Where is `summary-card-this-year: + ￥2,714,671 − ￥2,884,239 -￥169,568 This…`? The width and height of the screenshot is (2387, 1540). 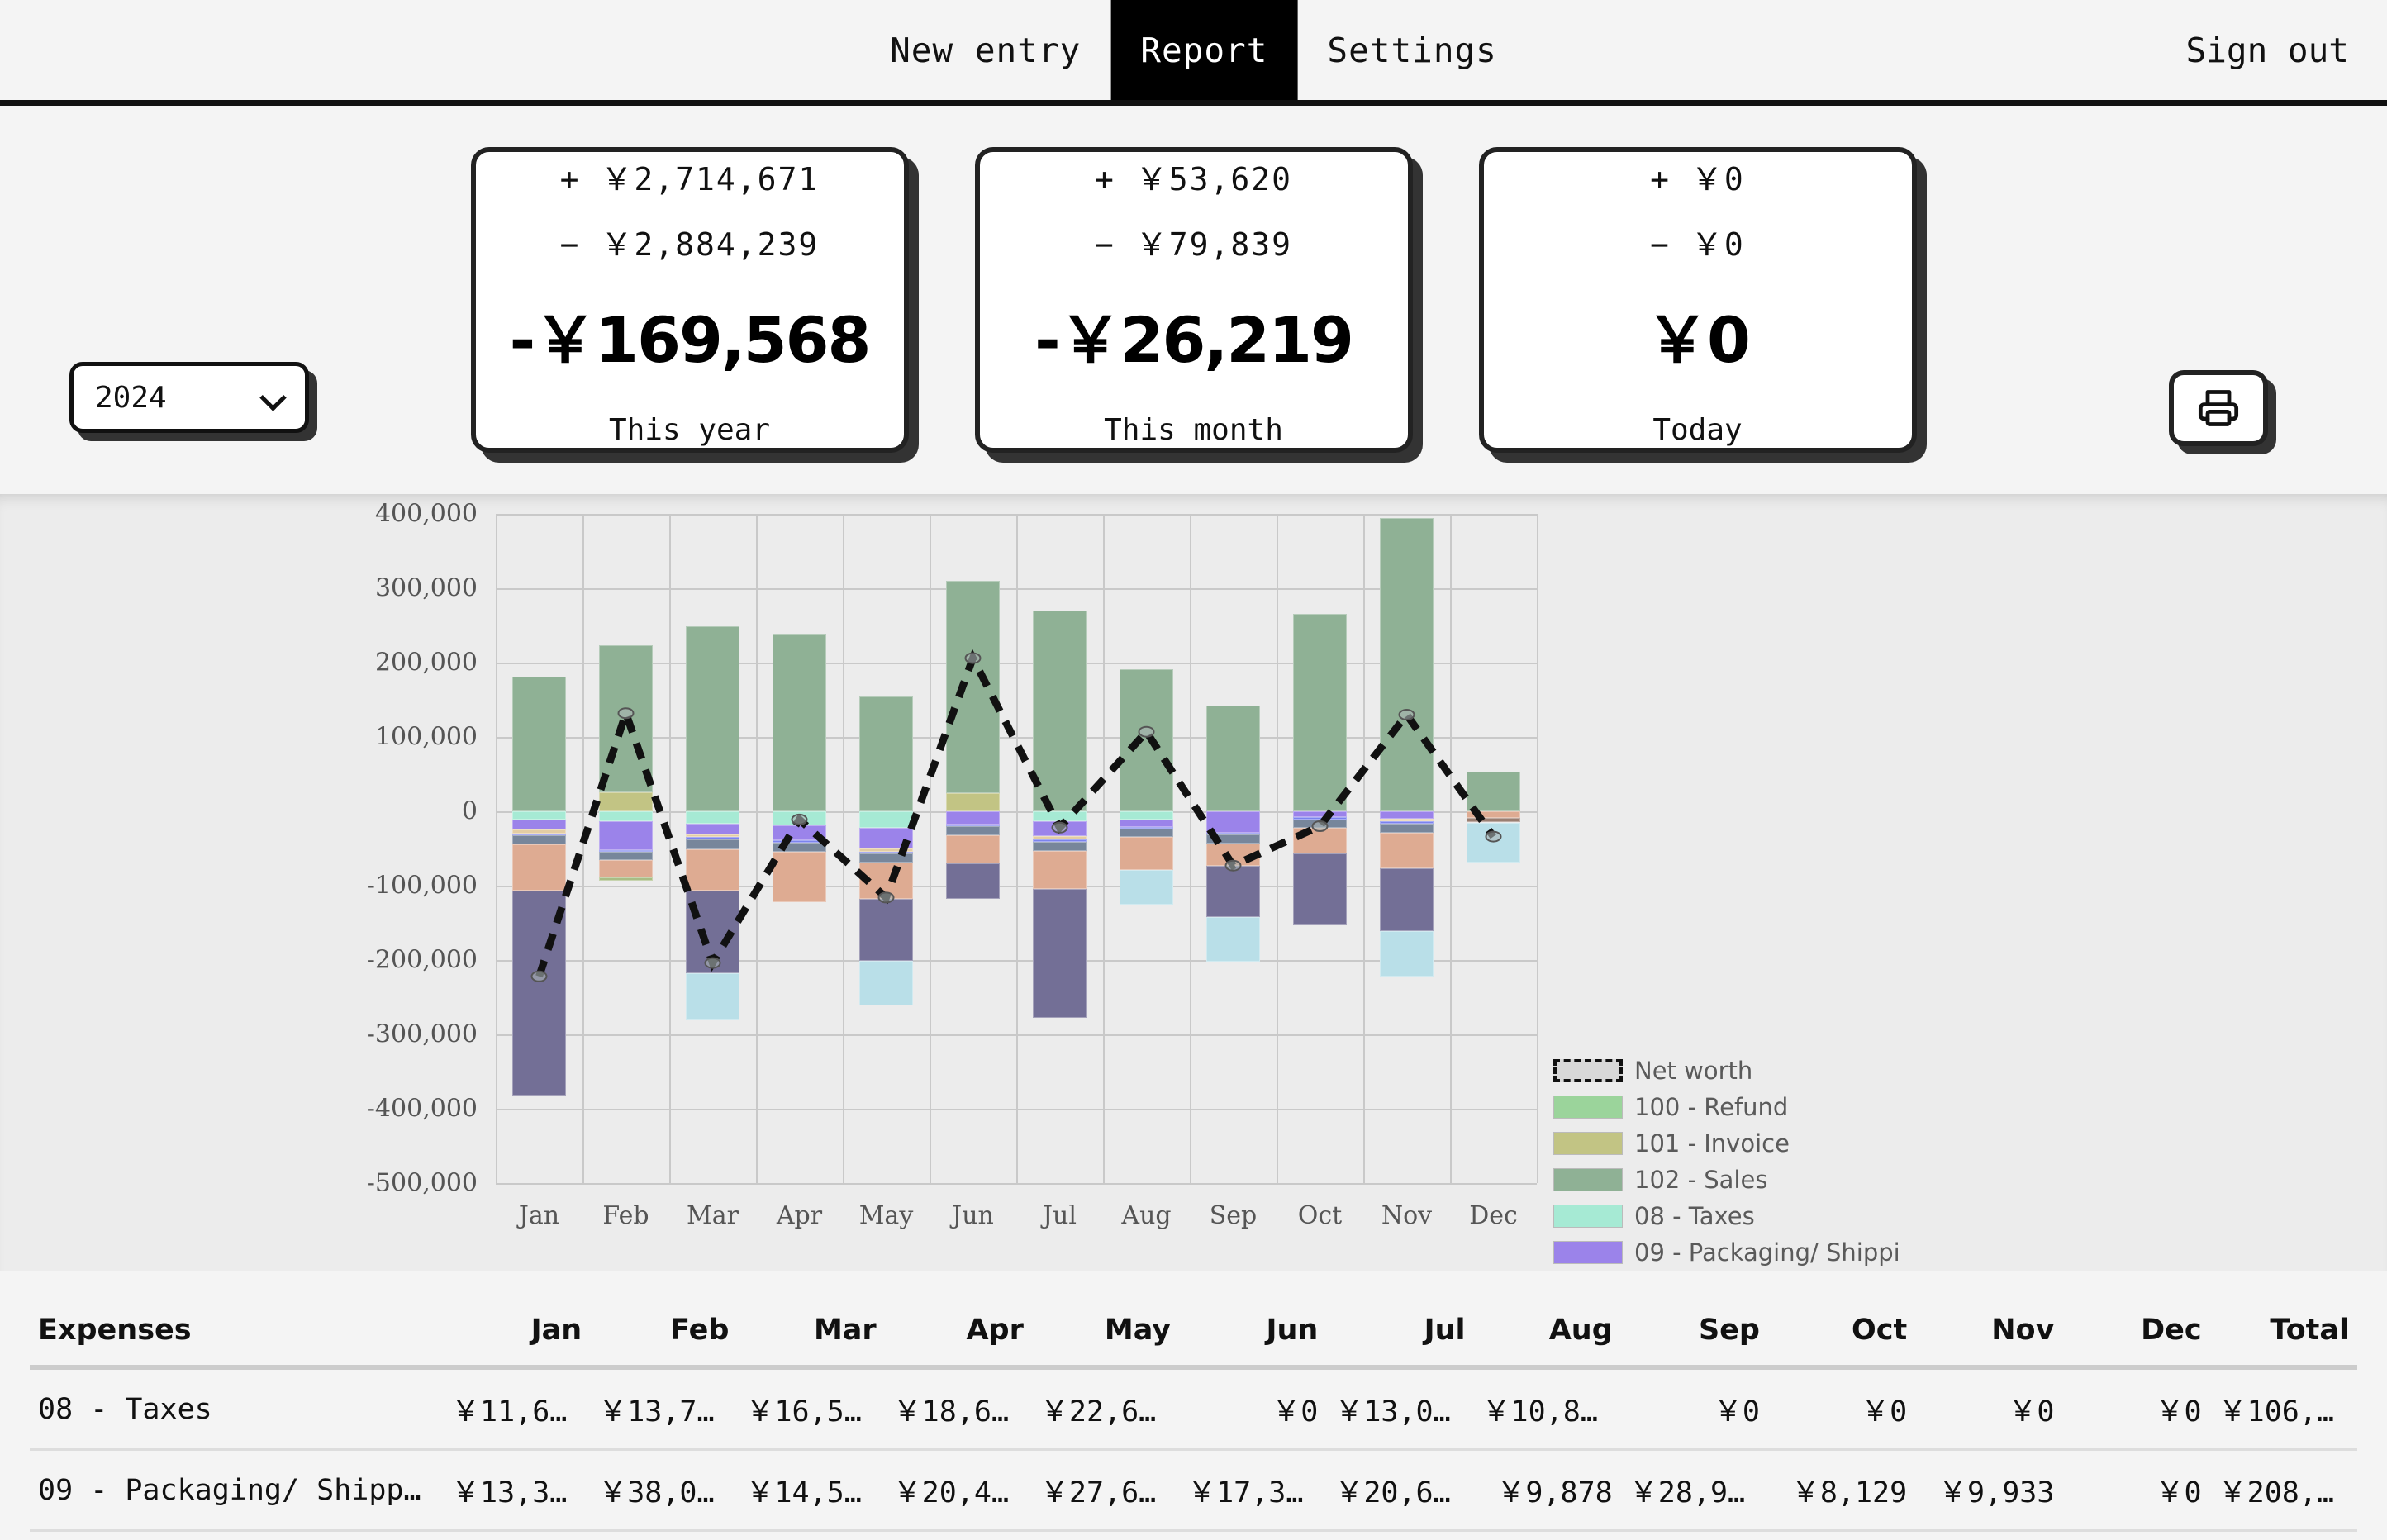 summary-card-this-year: + ￥2,714,671 − ￥2,884,239 -￥169,568 This… is located at coordinates (690, 300).